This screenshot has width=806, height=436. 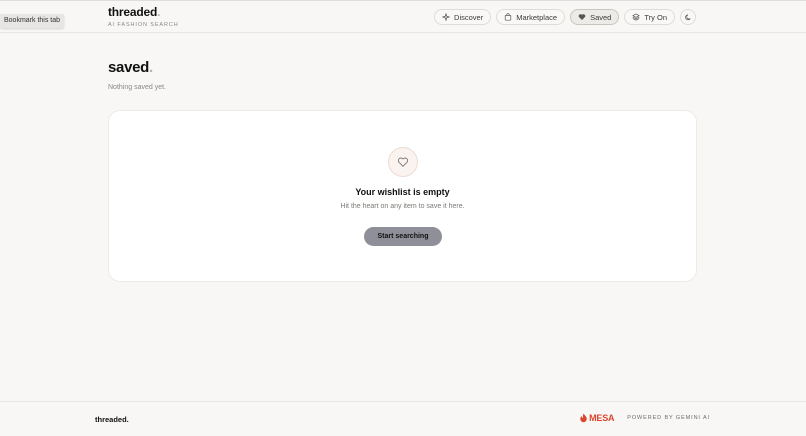 I want to click on nav-saved-button: Saved, so click(x=595, y=17).